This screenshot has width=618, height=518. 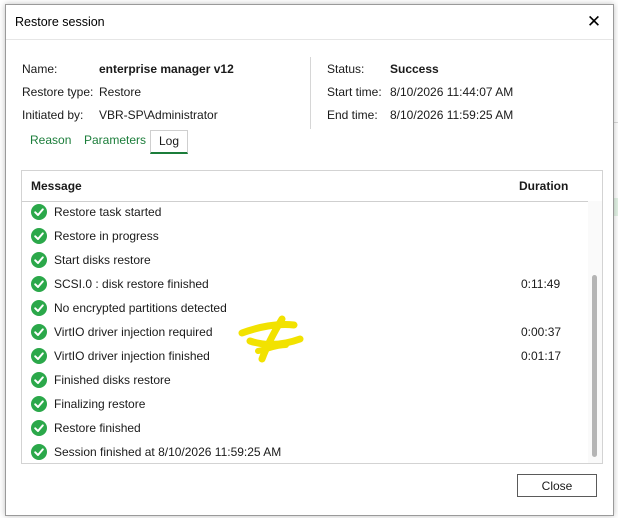 I want to click on log-row: SCSI.0 : disk restore finished 0:11:49, so click(x=305, y=285).